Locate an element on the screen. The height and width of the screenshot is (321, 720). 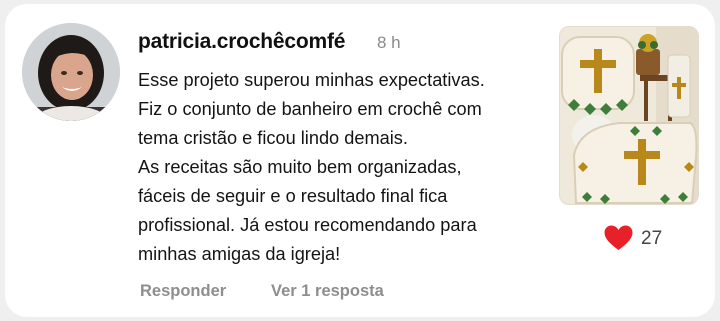
avatar is located at coordinates (71, 72).